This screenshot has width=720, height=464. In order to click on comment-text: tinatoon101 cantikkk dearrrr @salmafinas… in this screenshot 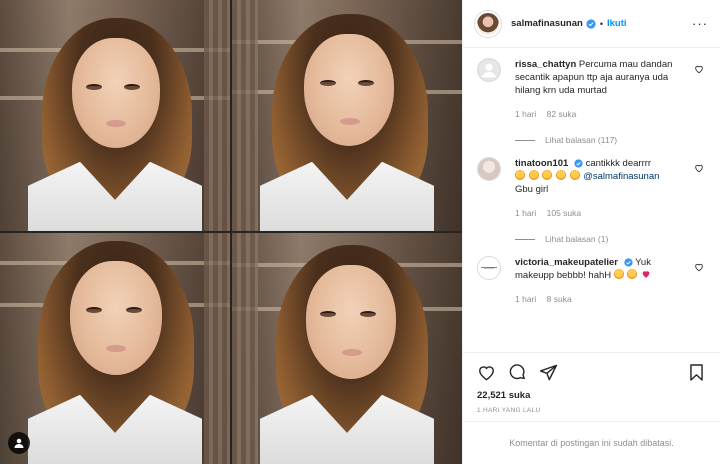, I will do `click(603, 176)`.